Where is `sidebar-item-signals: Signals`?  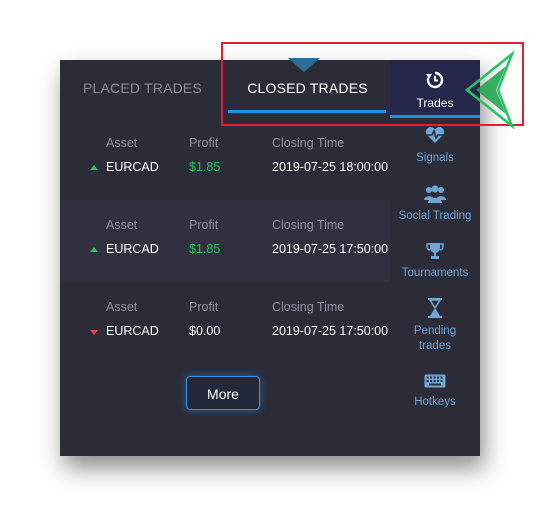 sidebar-item-signals: Signals is located at coordinates (435, 150).